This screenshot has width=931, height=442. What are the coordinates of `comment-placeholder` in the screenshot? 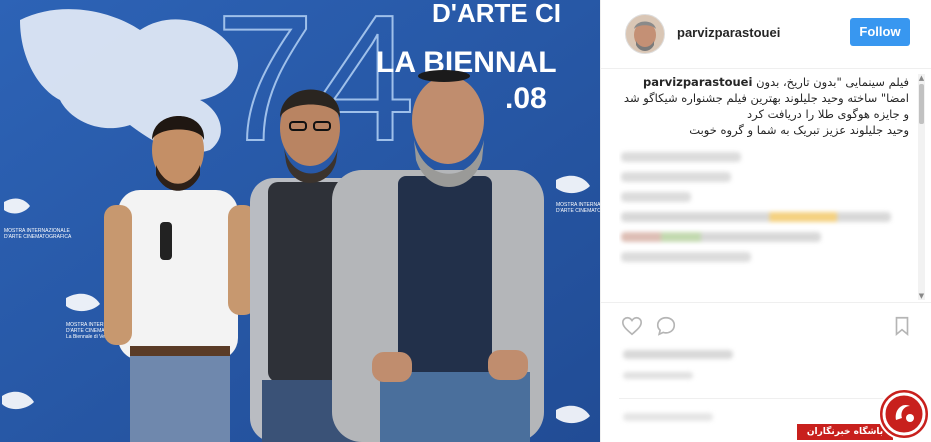 It's located at (668, 417).